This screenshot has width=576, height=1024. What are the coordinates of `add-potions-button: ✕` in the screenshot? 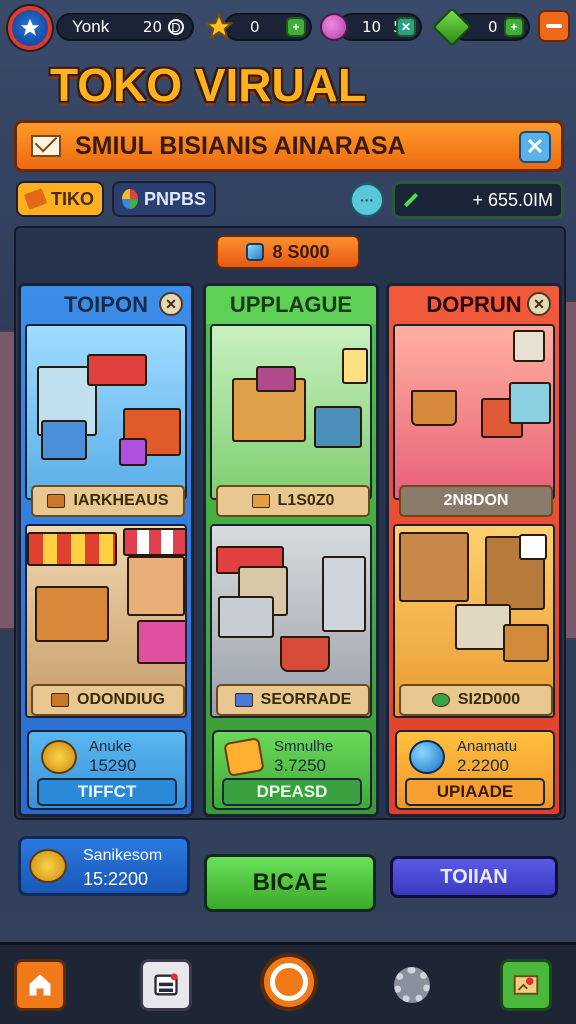 It's located at (406, 27).